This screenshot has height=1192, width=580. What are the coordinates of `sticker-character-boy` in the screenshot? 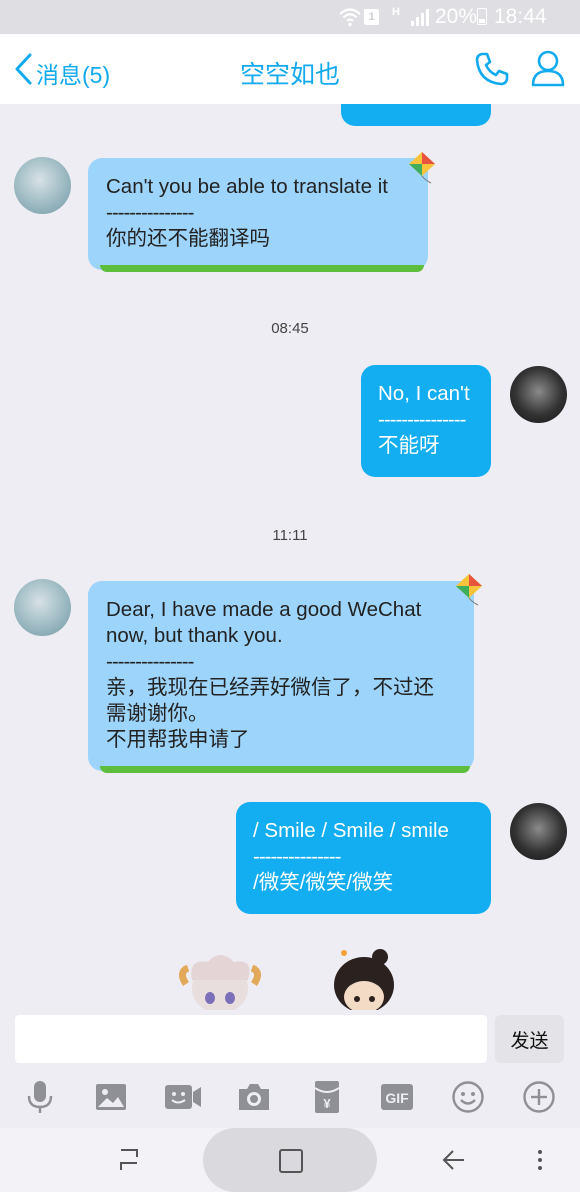 It's located at (220, 981).